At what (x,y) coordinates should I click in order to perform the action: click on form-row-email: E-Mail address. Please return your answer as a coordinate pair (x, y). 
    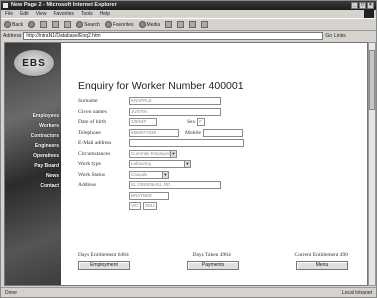
    Looking at the image, I should click on (218, 143).